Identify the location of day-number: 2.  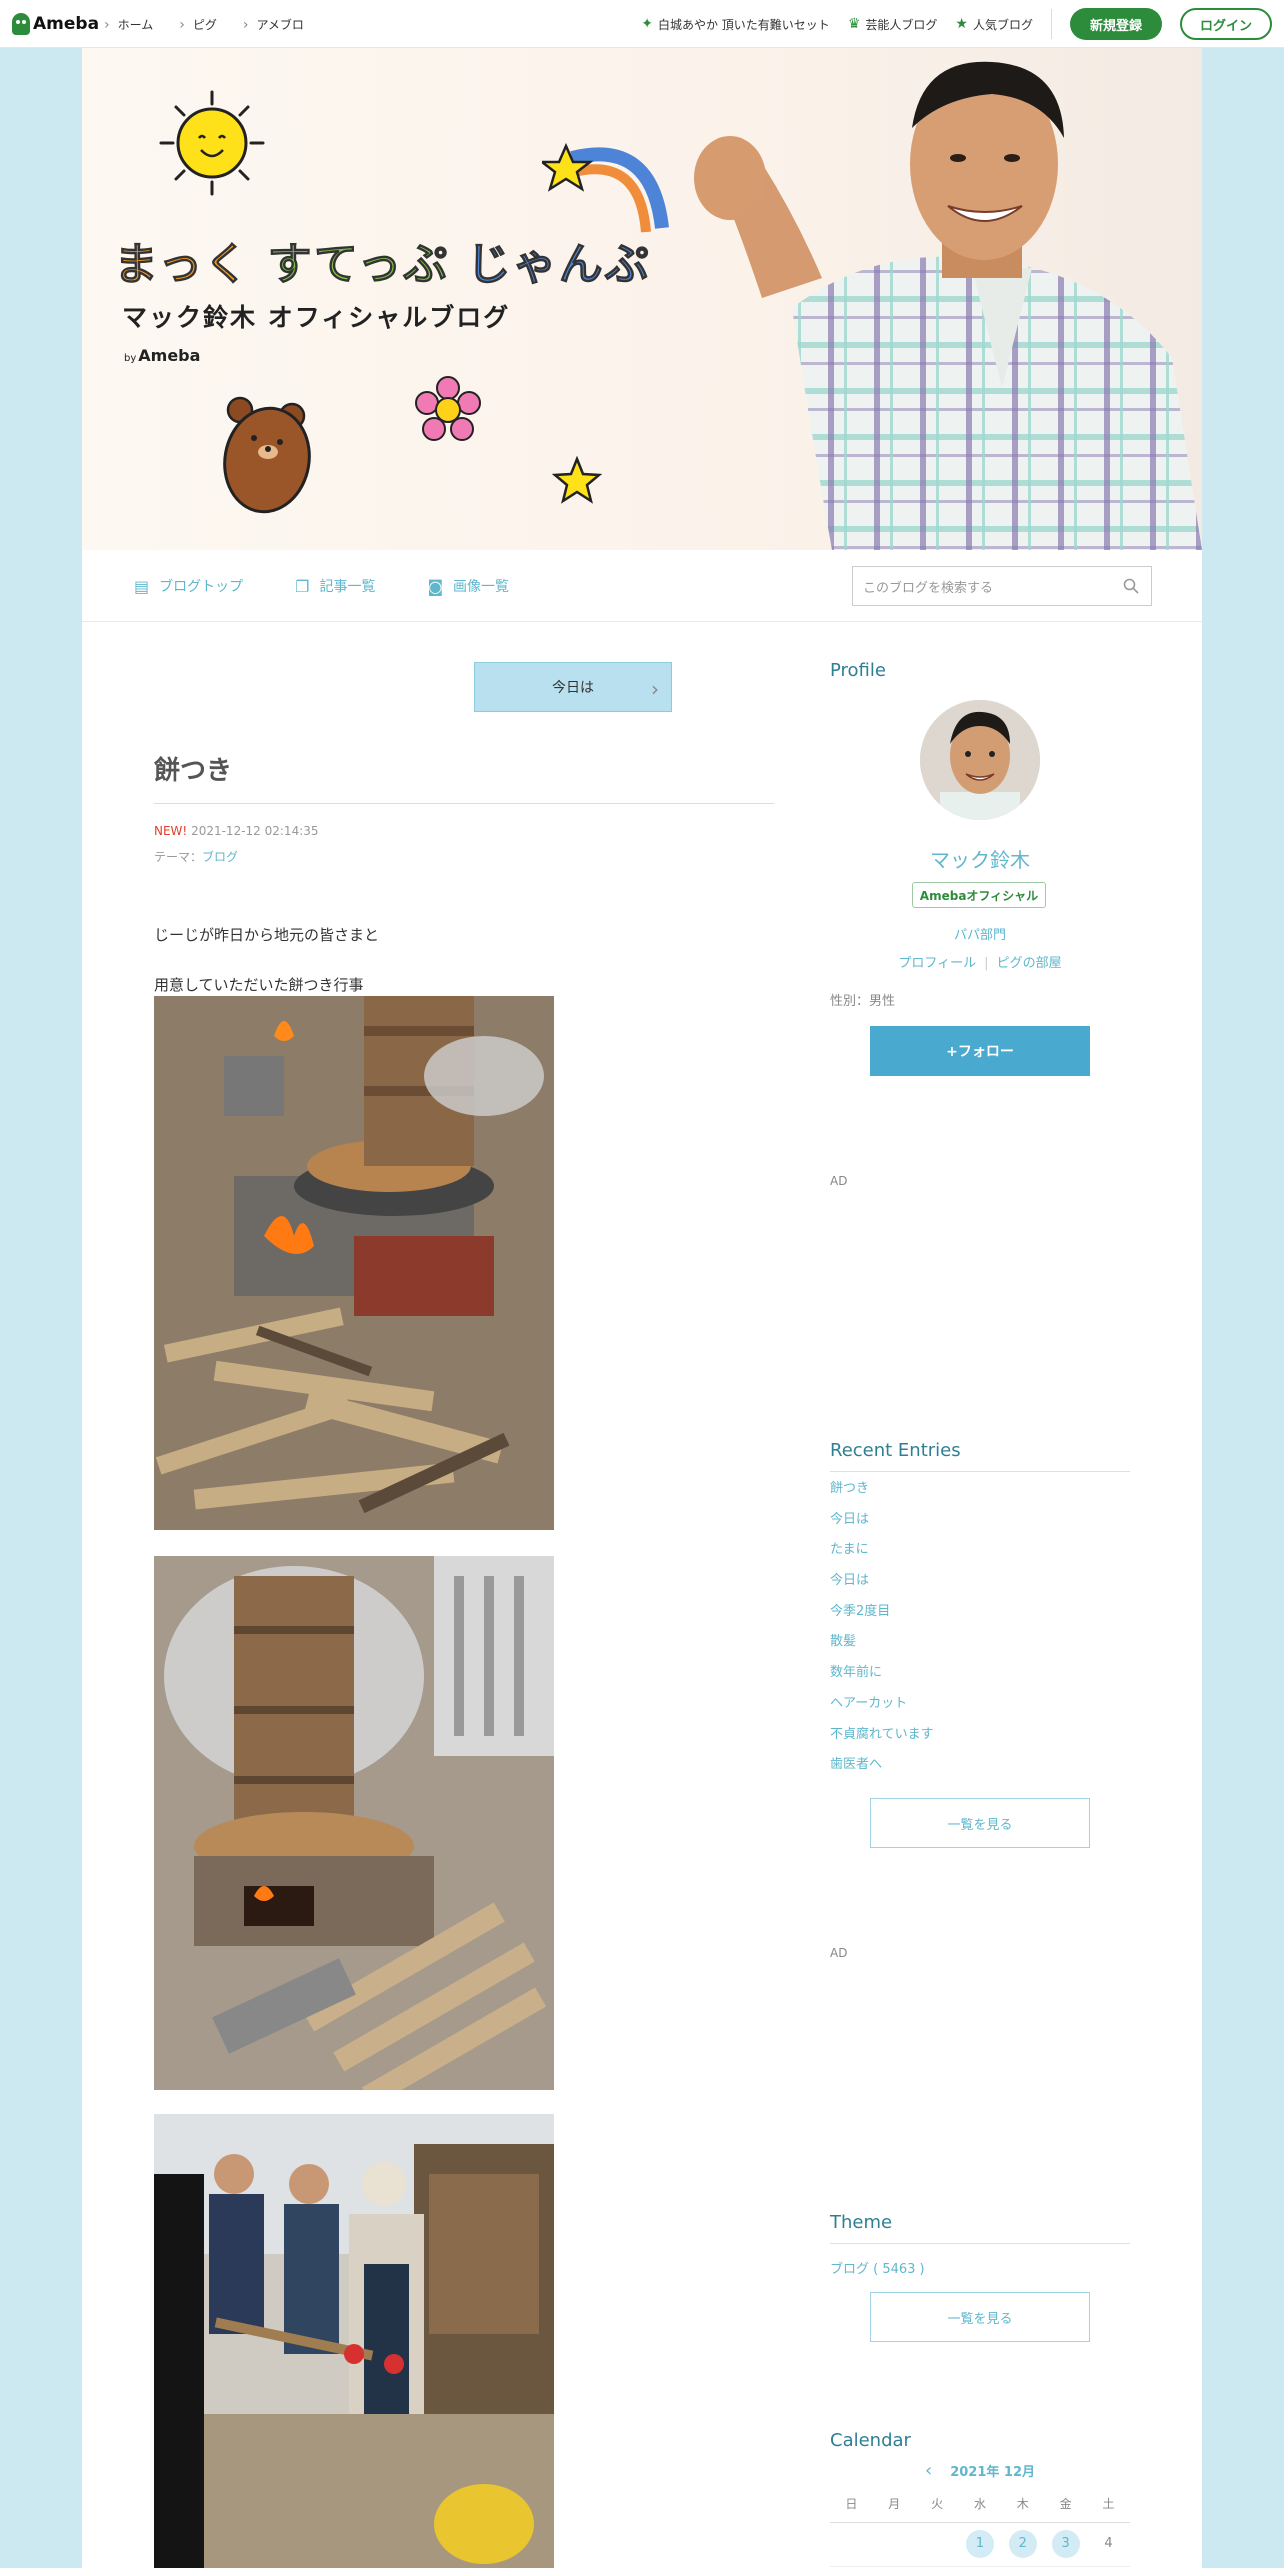
(1022, 2544).